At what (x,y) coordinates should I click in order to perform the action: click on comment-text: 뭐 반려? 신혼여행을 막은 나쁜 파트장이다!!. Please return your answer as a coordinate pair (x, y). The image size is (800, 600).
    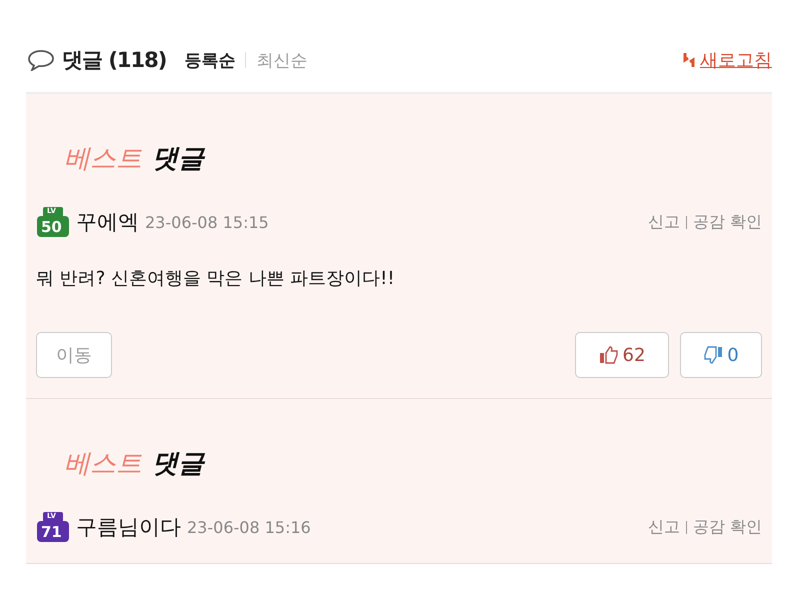
    Looking at the image, I should click on (216, 278).